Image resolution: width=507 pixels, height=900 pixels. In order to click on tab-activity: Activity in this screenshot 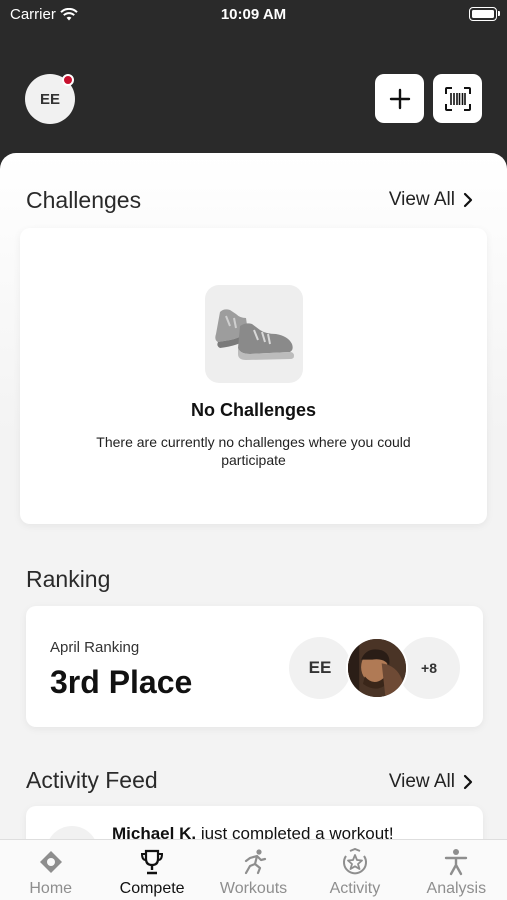, I will do `click(354, 870)`.